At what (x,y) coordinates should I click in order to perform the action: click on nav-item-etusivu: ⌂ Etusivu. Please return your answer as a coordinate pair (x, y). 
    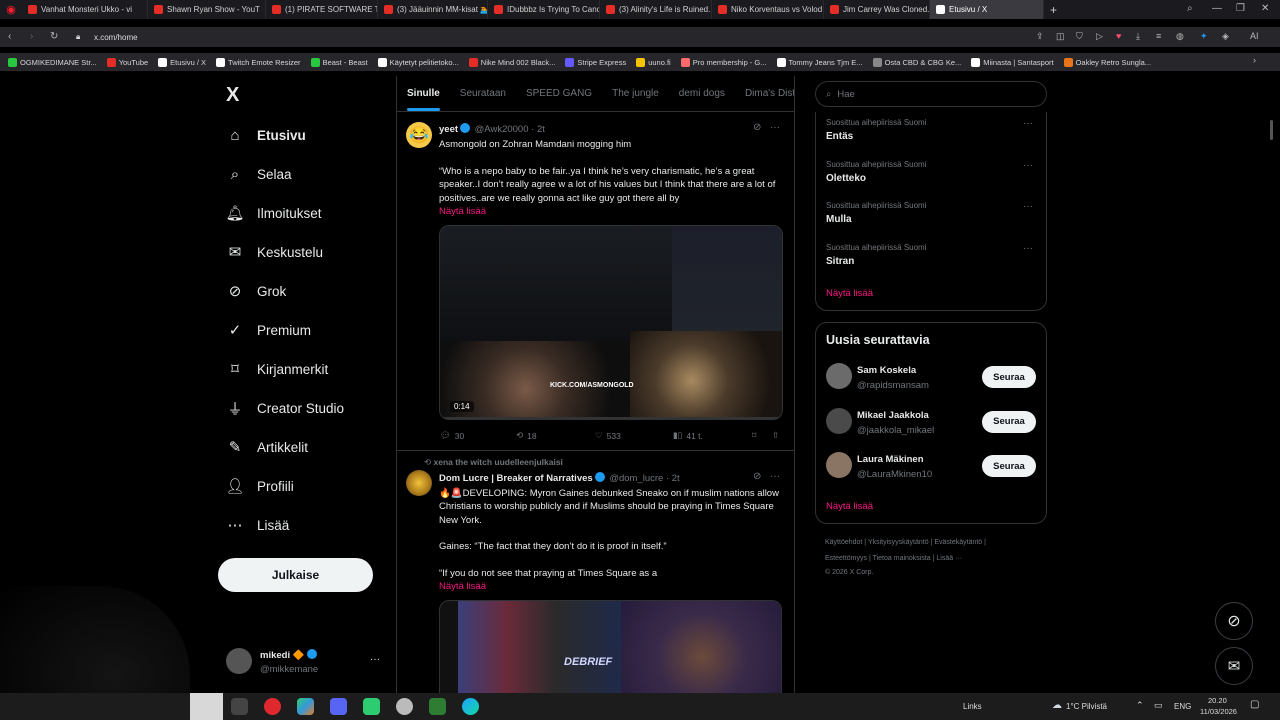
    Looking at the image, I should click on (265, 135).